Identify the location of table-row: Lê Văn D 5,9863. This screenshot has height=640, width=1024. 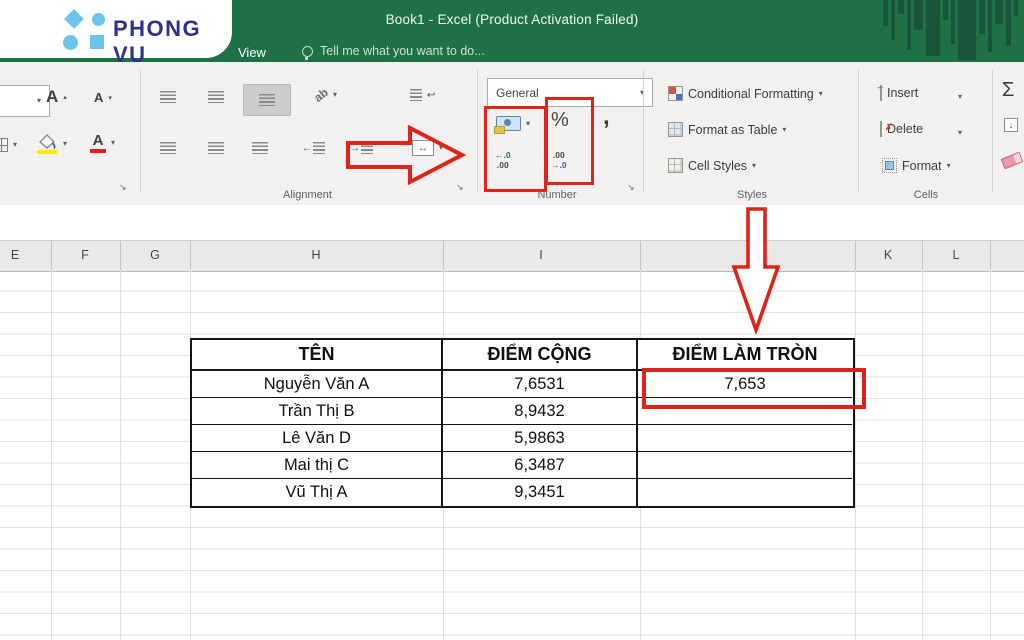
(522, 438).